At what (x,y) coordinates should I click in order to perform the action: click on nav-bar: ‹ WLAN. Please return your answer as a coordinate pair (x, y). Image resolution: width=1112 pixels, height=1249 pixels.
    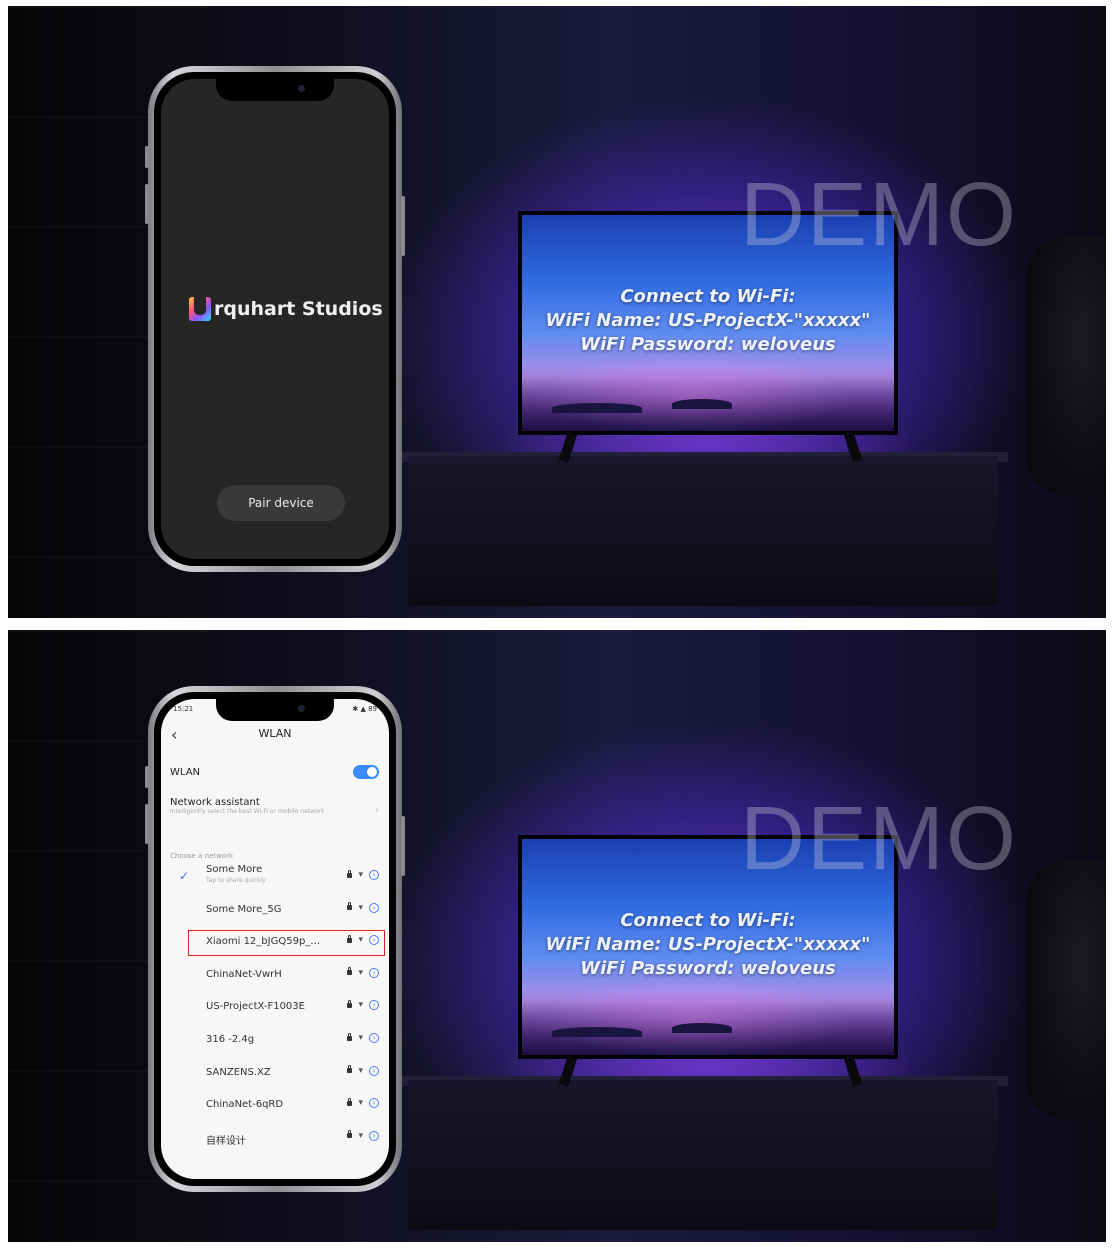
    Looking at the image, I should click on (275, 736).